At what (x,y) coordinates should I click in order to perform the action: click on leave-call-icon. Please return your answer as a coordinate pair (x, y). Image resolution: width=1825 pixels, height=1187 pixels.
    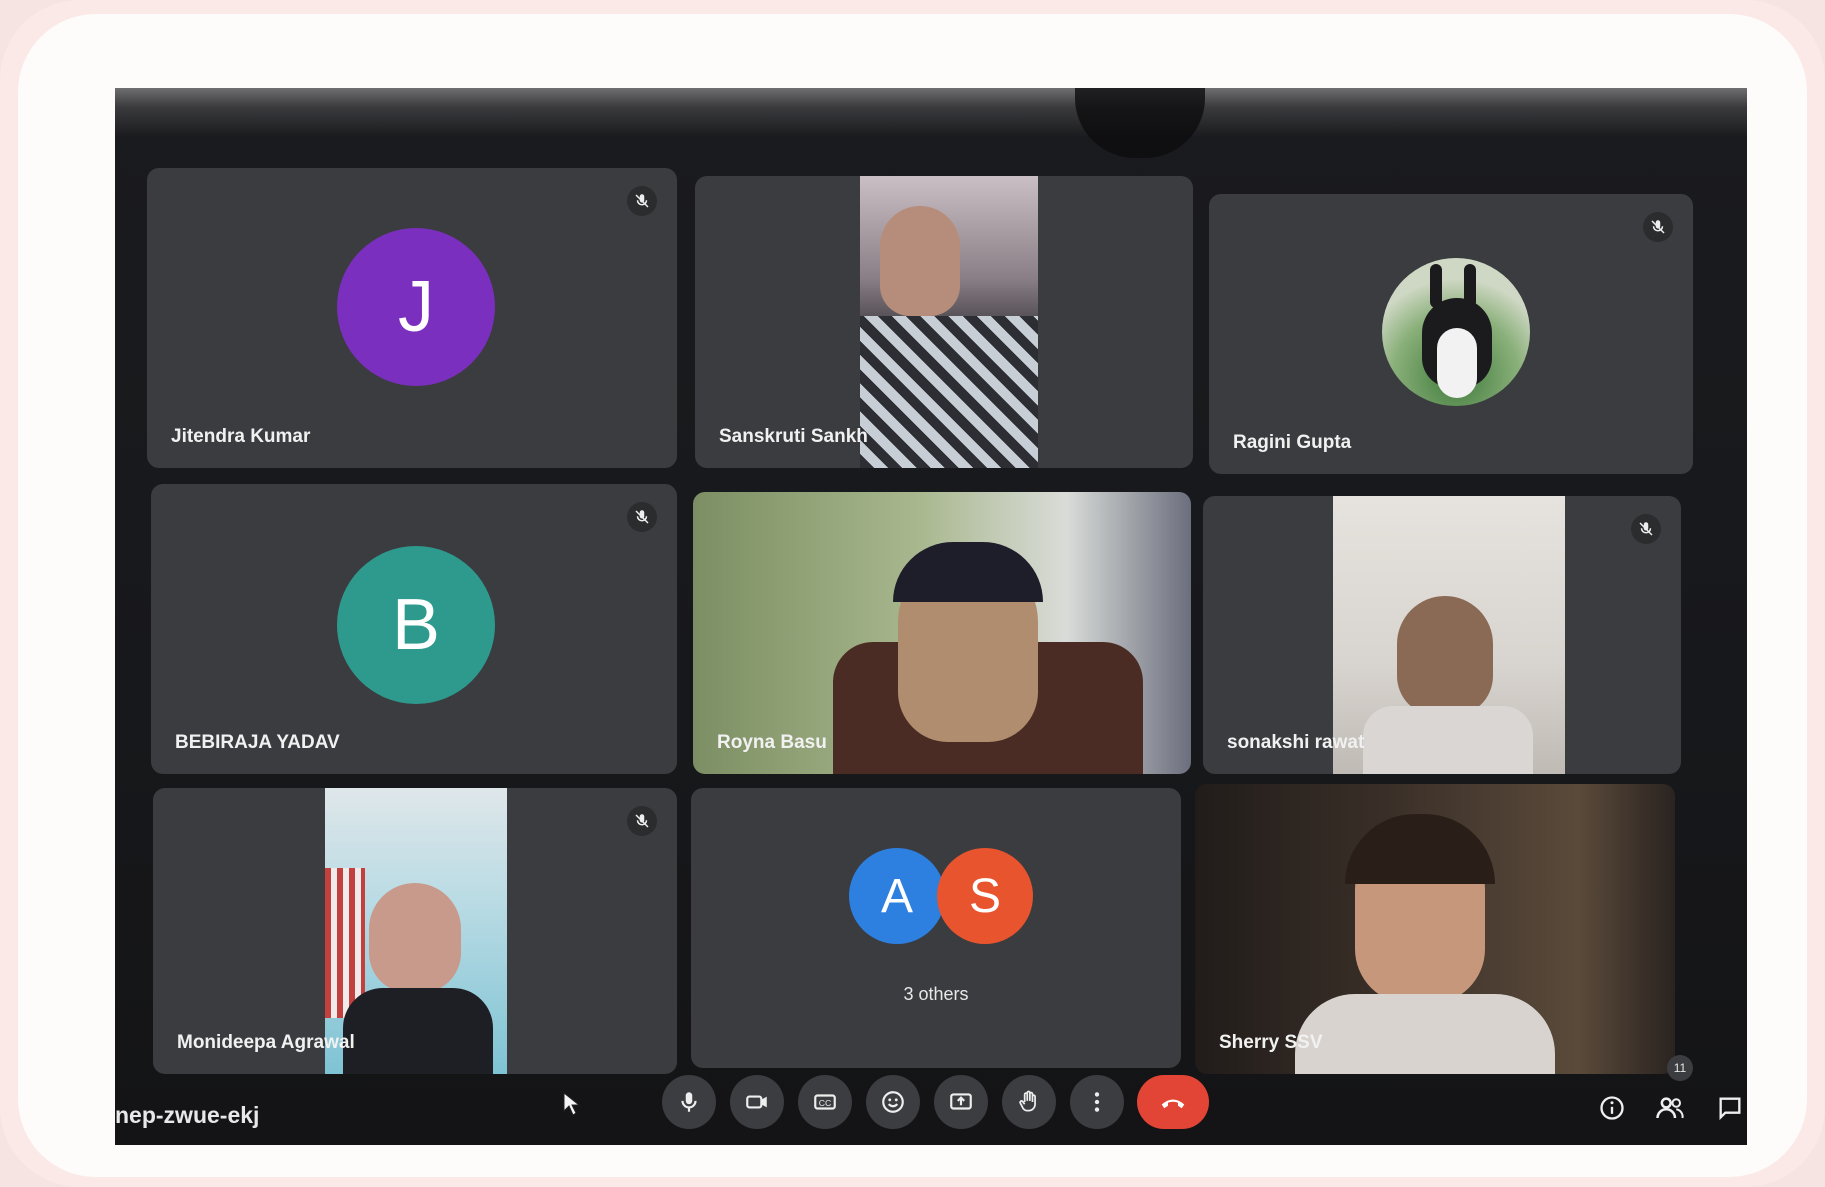
    Looking at the image, I should click on (1173, 1104).